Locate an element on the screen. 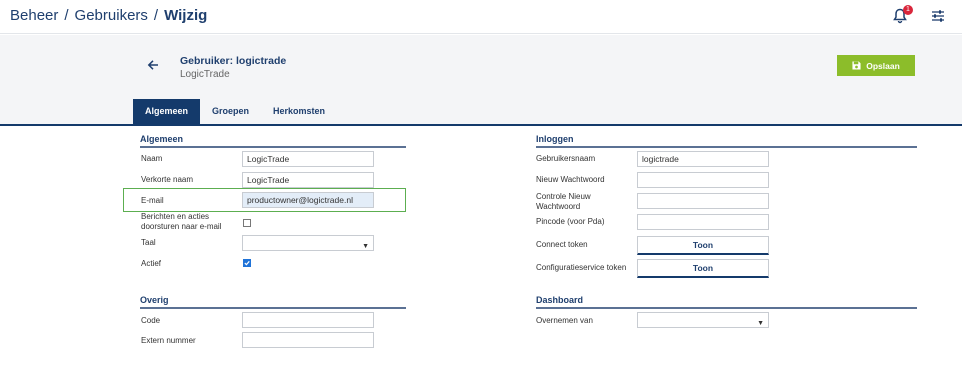 Image resolution: width=962 pixels, height=377 pixels. page-title: Gebruiker: logictrade is located at coordinates (233, 61).